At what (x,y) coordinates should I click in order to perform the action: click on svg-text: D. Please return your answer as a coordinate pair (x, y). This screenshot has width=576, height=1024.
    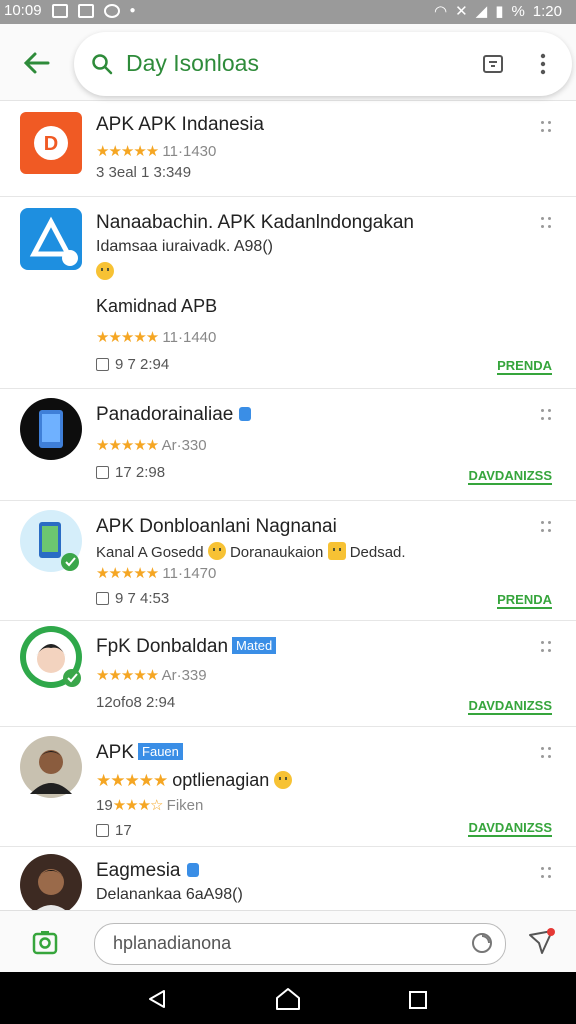
    Looking at the image, I should click on (51, 144).